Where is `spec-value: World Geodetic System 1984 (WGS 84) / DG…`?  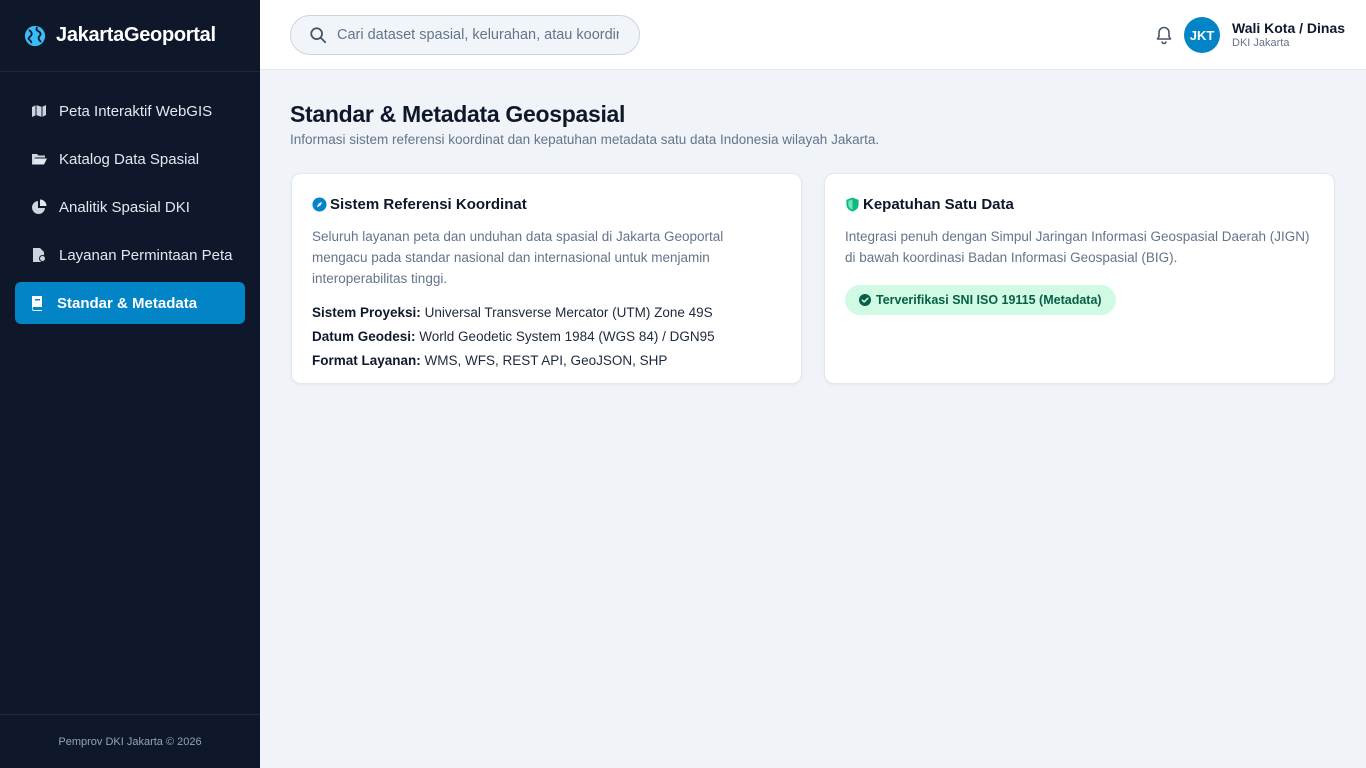
spec-value: World Geodetic System 1984 (WGS 84) / DG… is located at coordinates (567, 336).